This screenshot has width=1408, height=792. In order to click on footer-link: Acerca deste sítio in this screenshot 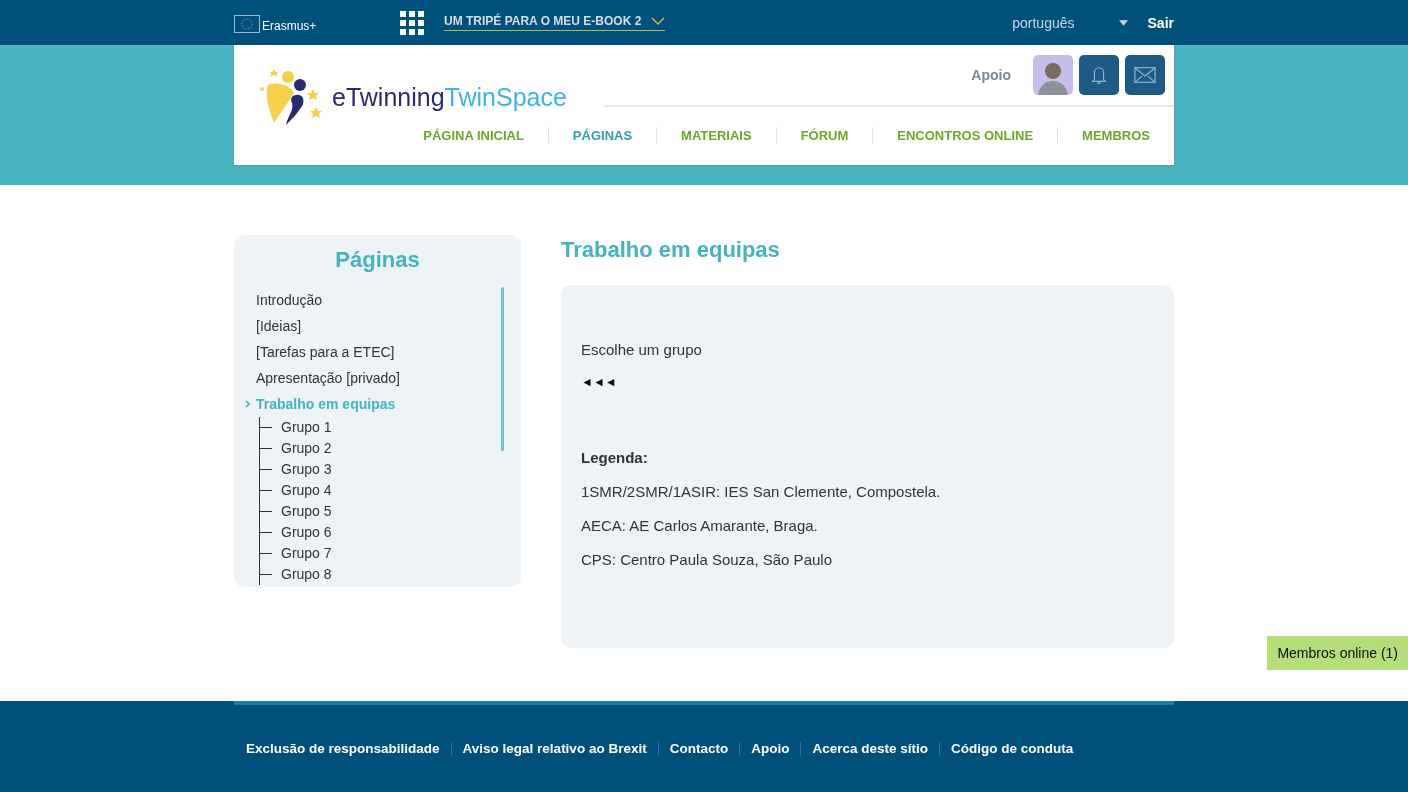, I will do `click(870, 748)`.